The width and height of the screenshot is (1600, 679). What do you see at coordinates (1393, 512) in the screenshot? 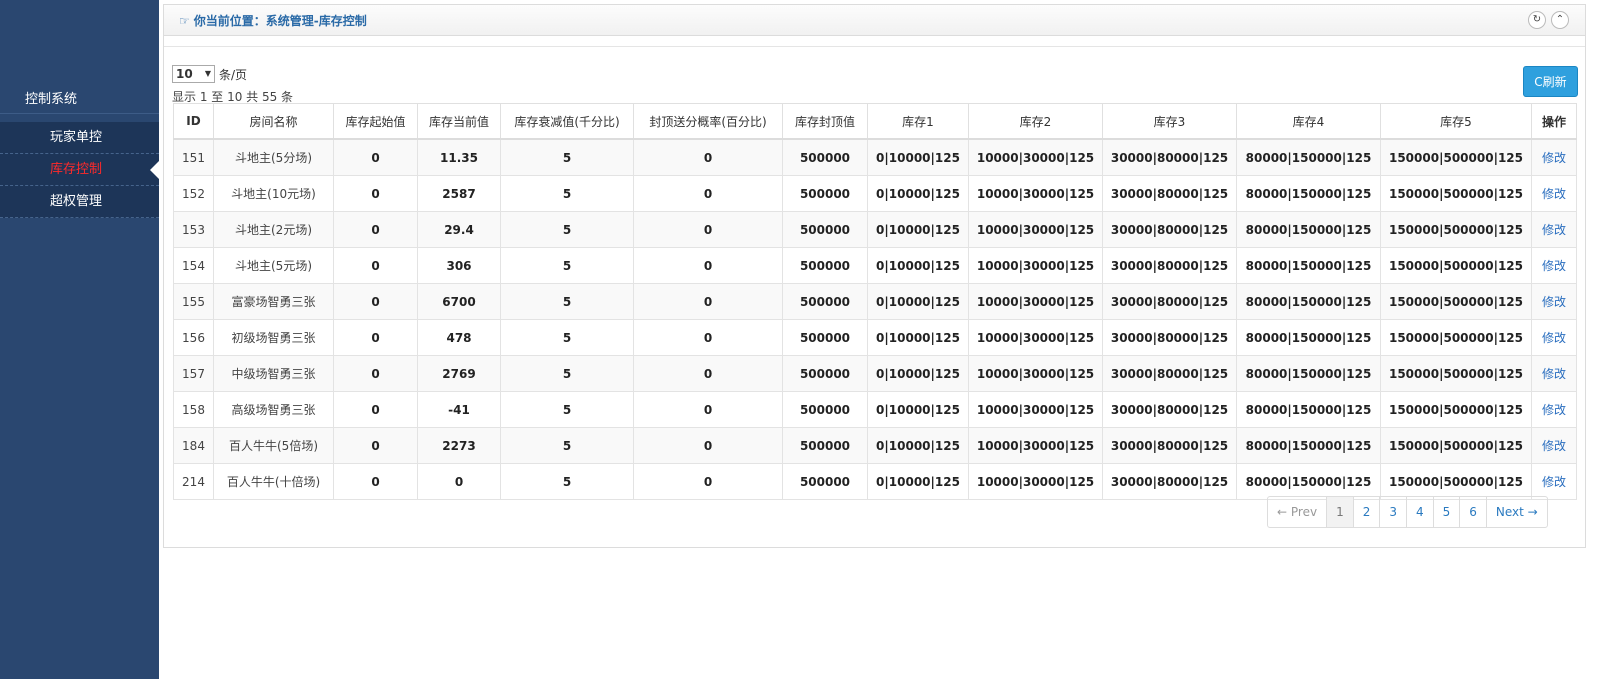
I see `pagination-page-3: 3` at bounding box center [1393, 512].